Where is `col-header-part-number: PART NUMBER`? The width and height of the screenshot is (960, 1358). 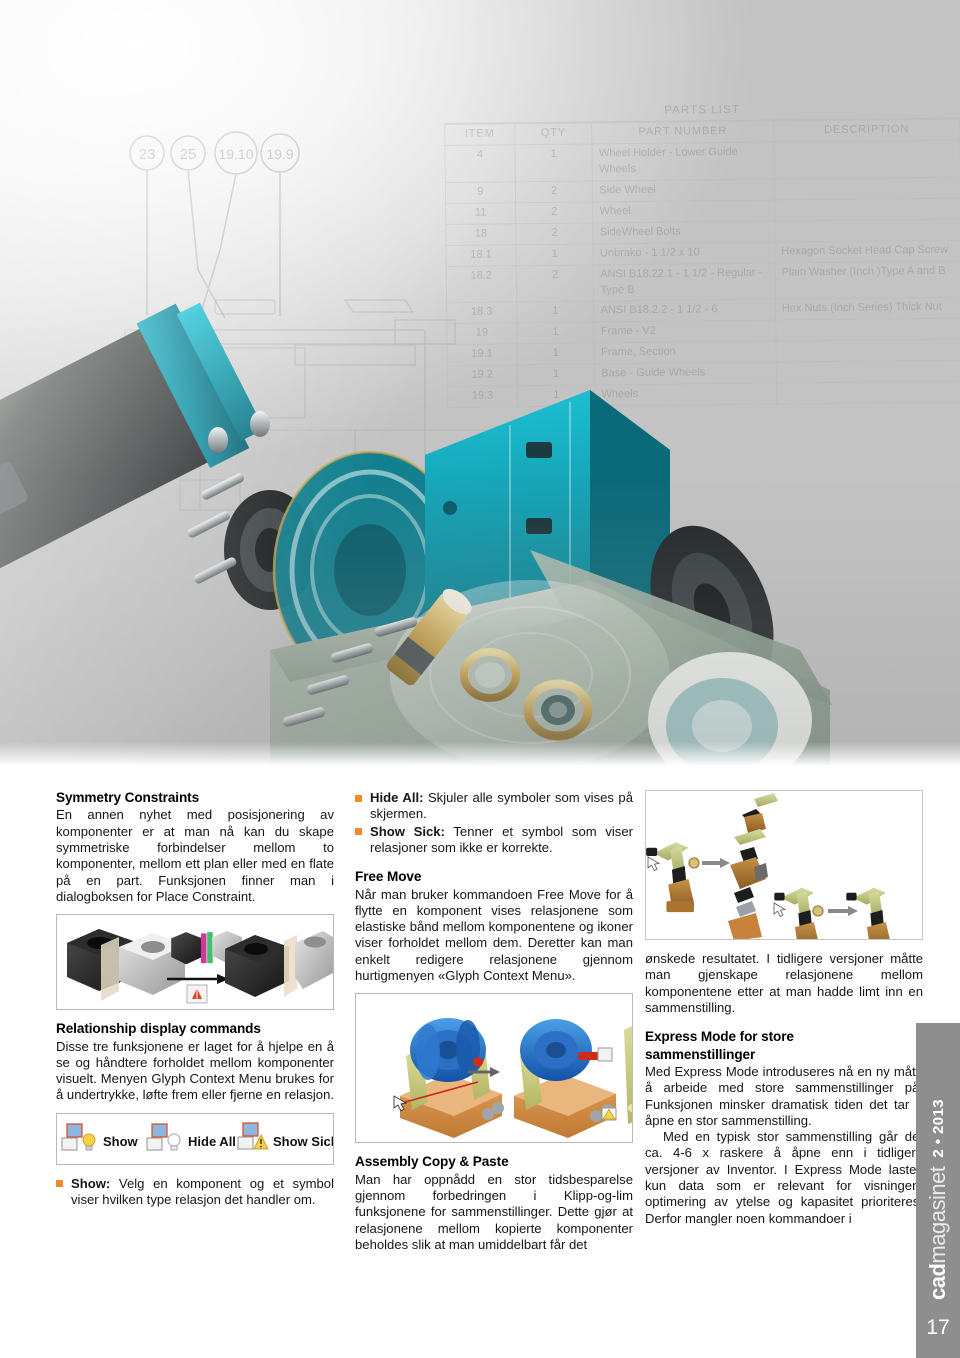 col-header-part-number: PART NUMBER is located at coordinates (683, 132).